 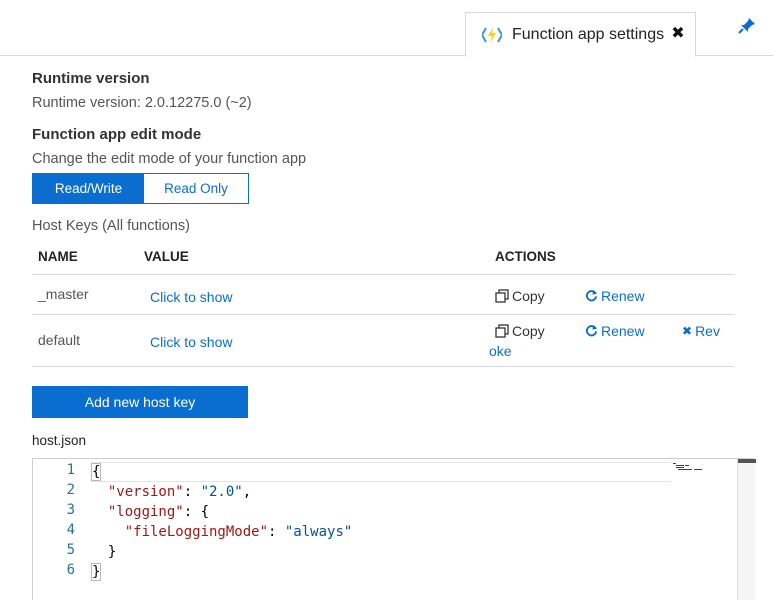 What do you see at coordinates (588, 34) in the screenshot?
I see `tab-title: Function app settings` at bounding box center [588, 34].